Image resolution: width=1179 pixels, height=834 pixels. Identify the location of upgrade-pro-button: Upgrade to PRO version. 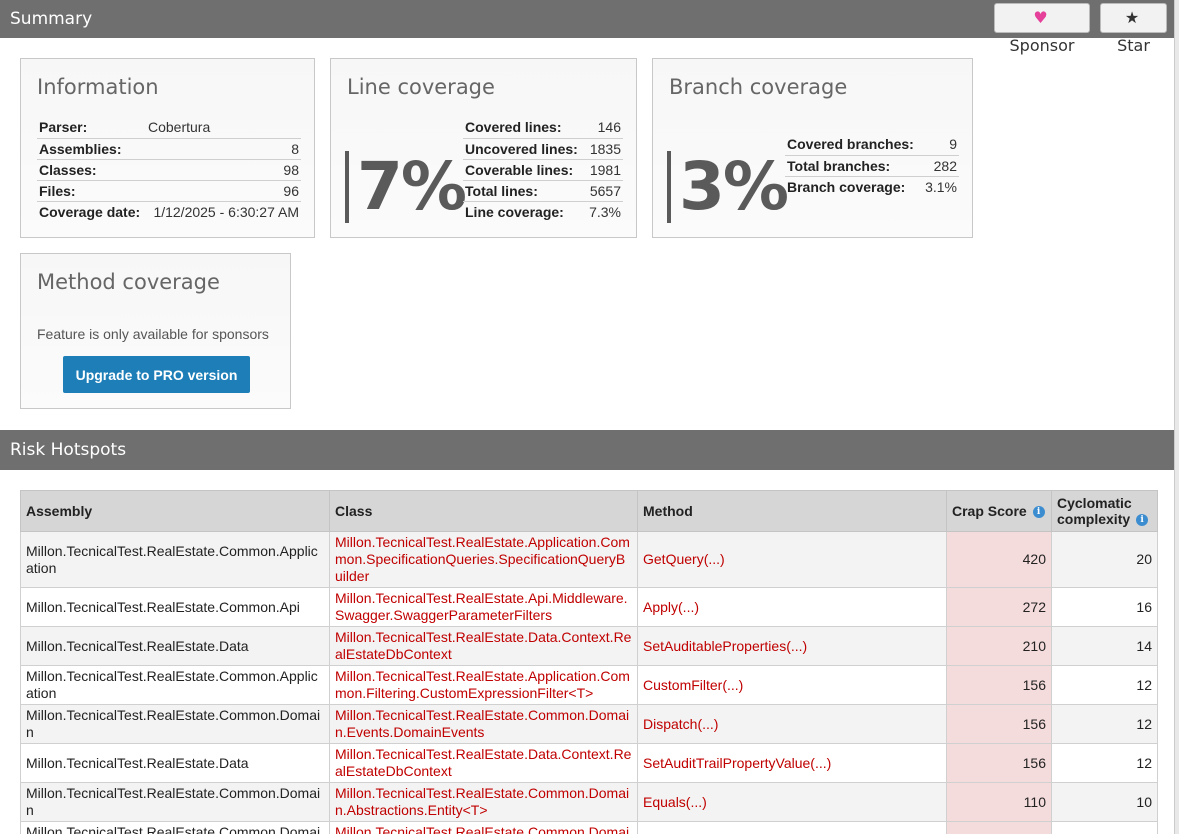
(156, 374).